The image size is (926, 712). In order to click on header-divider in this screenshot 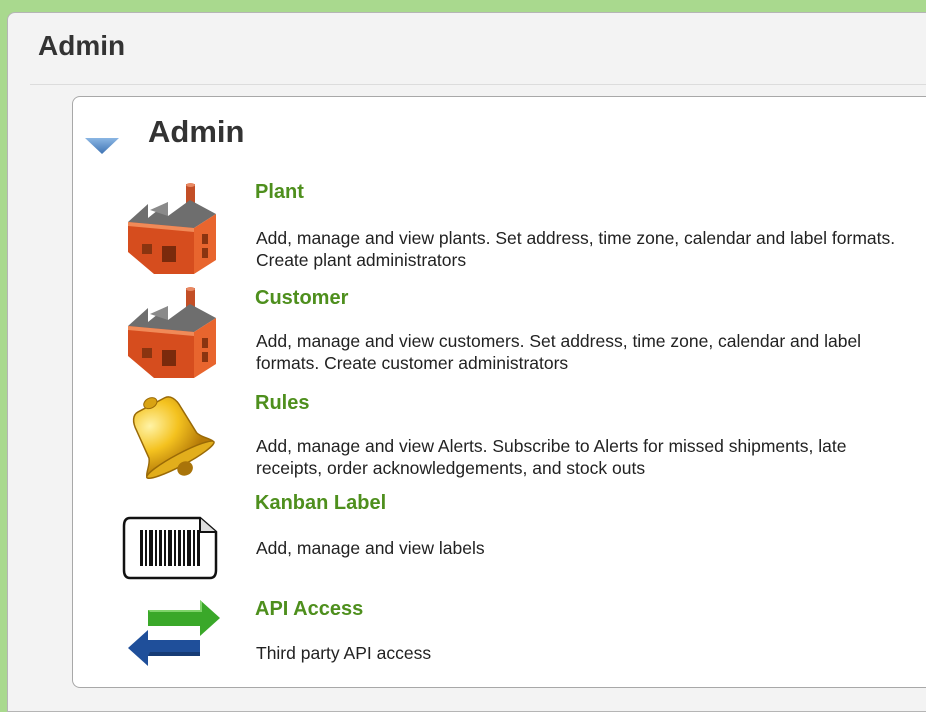, I will do `click(478, 84)`.